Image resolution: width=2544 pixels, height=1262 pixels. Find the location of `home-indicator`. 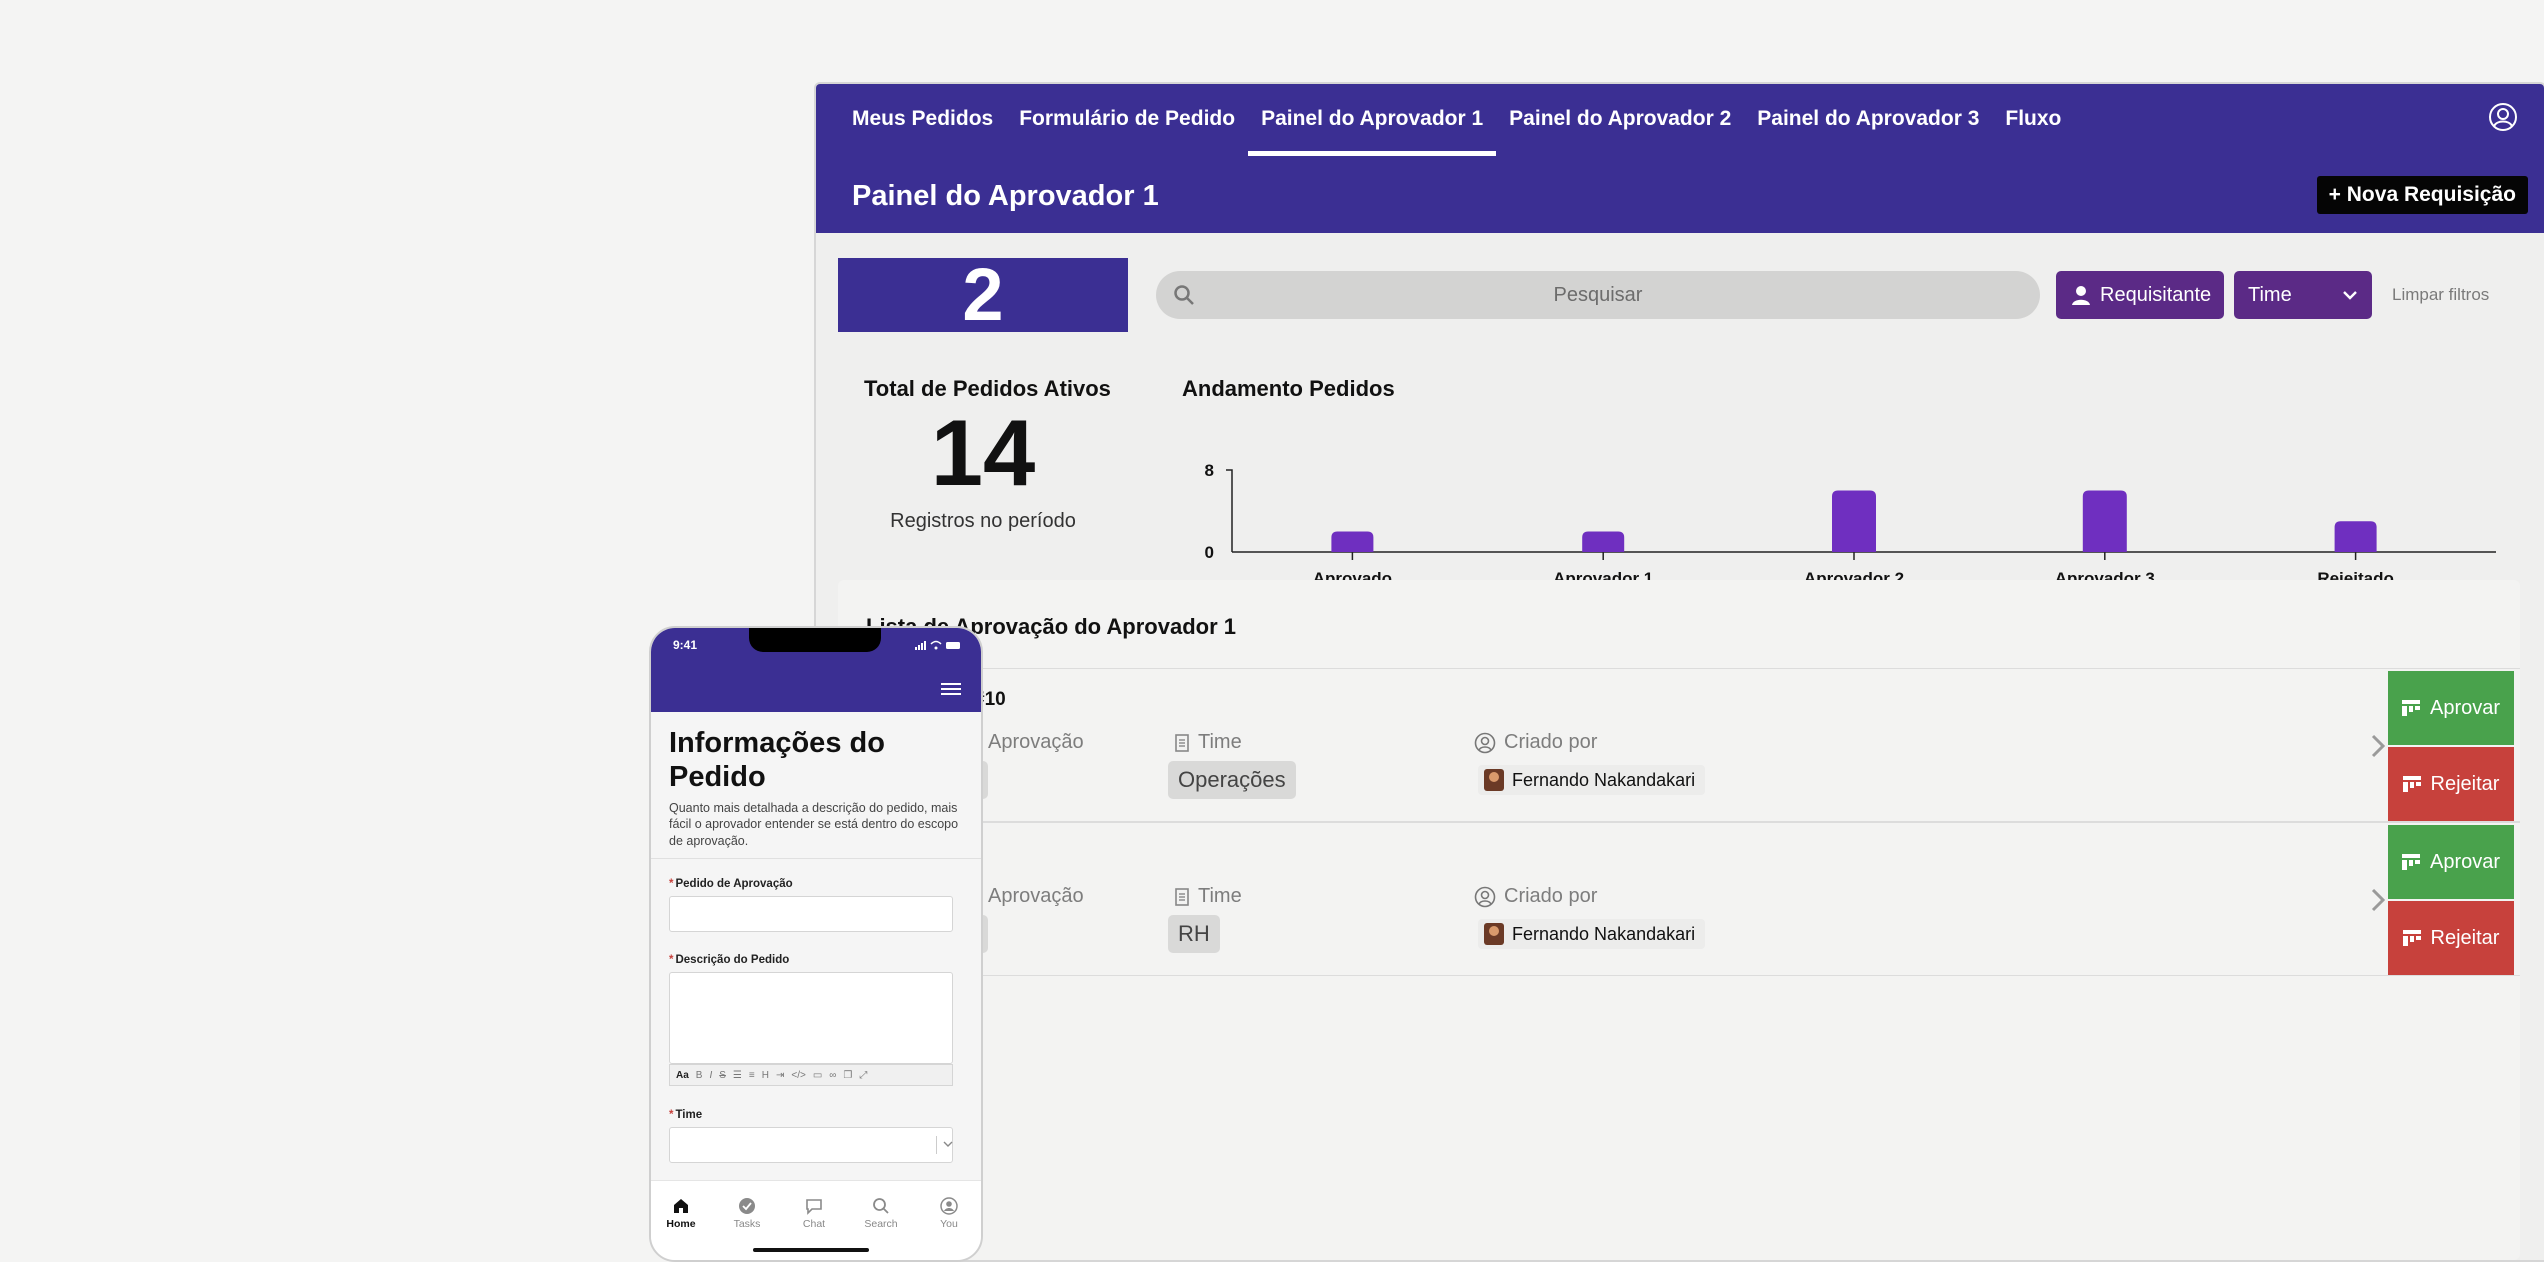

home-indicator is located at coordinates (811, 1250).